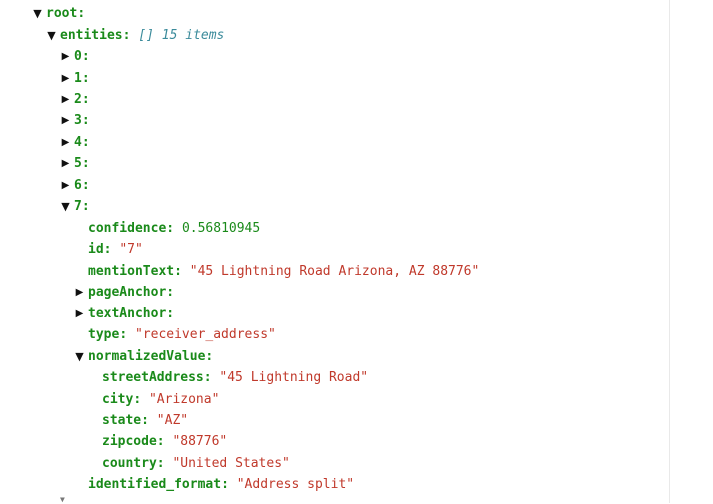 The image size is (713, 504). What do you see at coordinates (78, 78) in the screenshot?
I see `node-key: 1` at bounding box center [78, 78].